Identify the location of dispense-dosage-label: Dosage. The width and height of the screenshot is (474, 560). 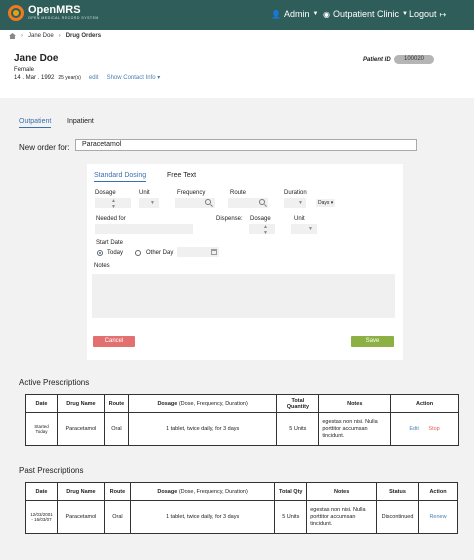
(260, 219).